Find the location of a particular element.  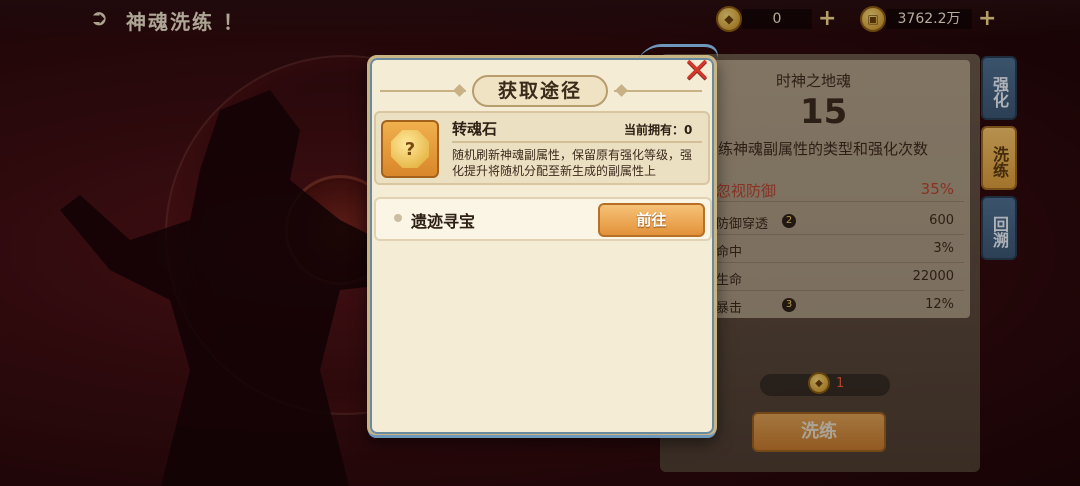

close-x-icon: ✕ is located at coordinates (697, 71).